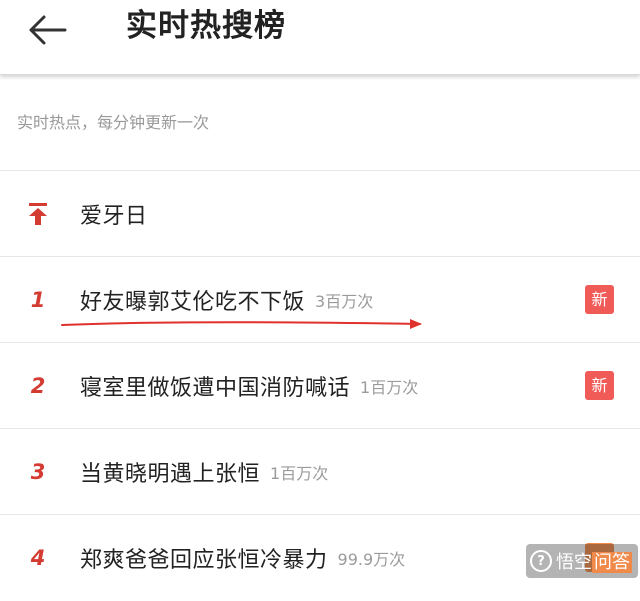 This screenshot has height=601, width=640. I want to click on list-item-2: 2 寝室里做饭遭中国消防喊话 1百万次 新, so click(320, 385).